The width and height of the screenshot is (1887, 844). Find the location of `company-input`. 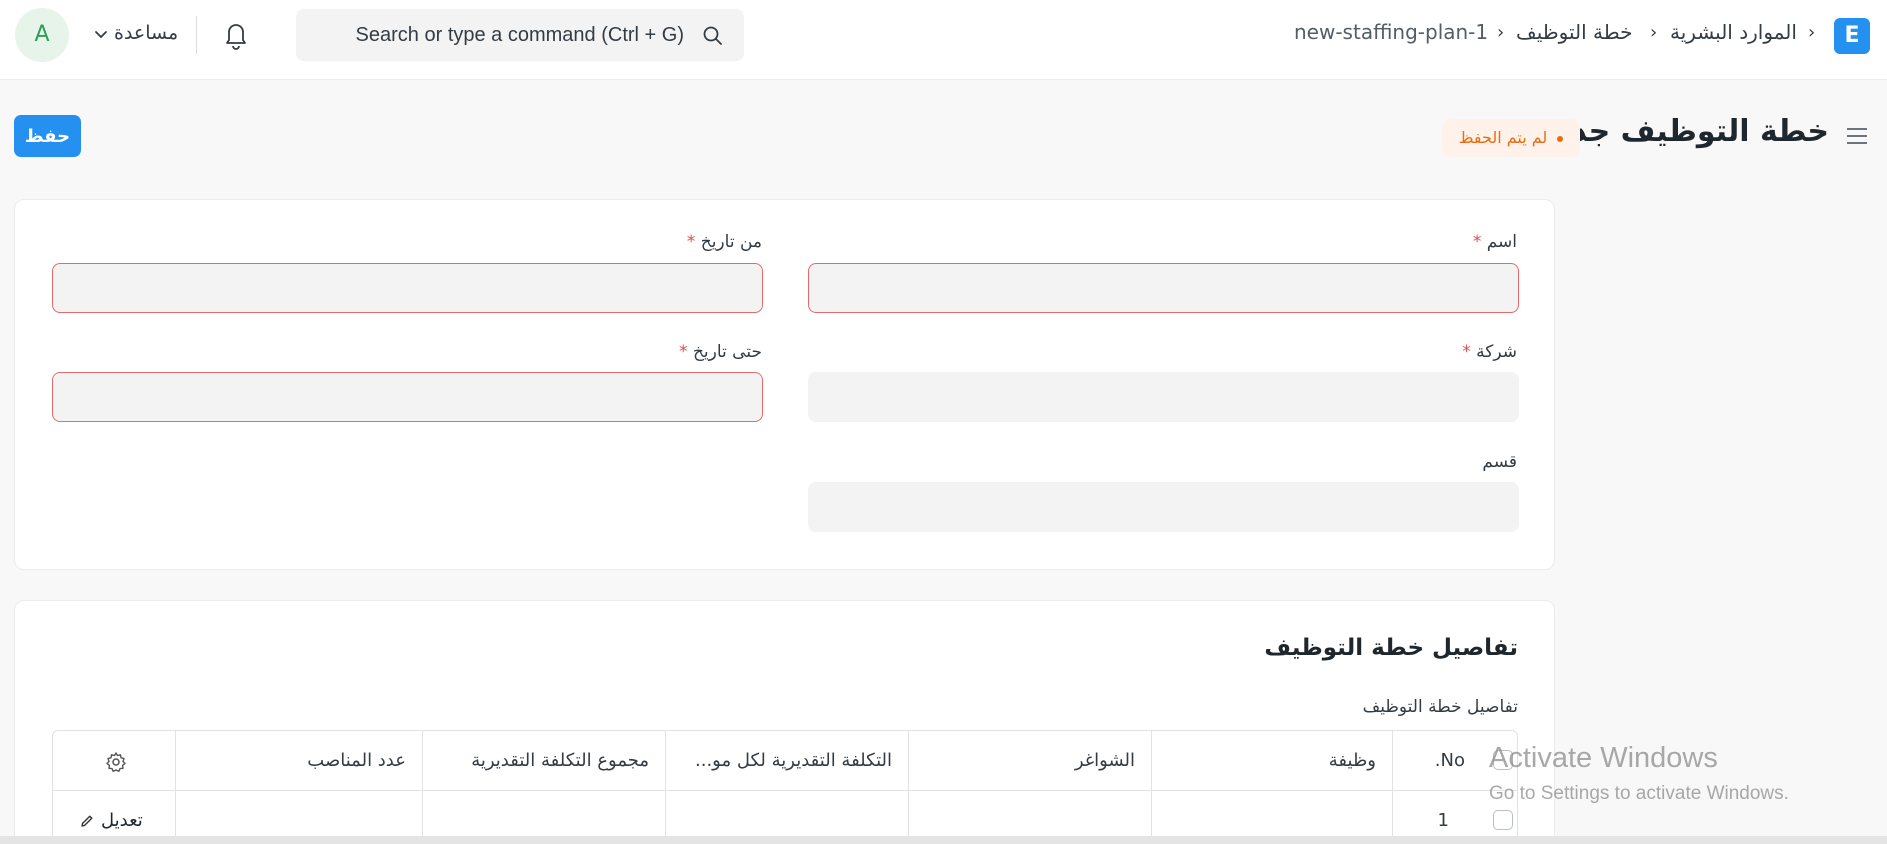

company-input is located at coordinates (1163, 397).